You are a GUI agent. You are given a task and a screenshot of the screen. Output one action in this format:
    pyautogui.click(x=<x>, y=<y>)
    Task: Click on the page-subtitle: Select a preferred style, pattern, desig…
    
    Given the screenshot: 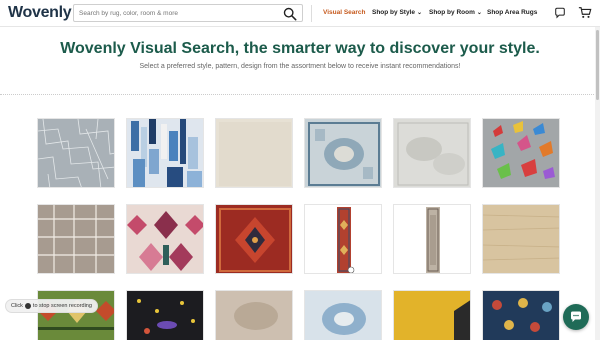 What is the action you would take?
    pyautogui.click(x=300, y=66)
    